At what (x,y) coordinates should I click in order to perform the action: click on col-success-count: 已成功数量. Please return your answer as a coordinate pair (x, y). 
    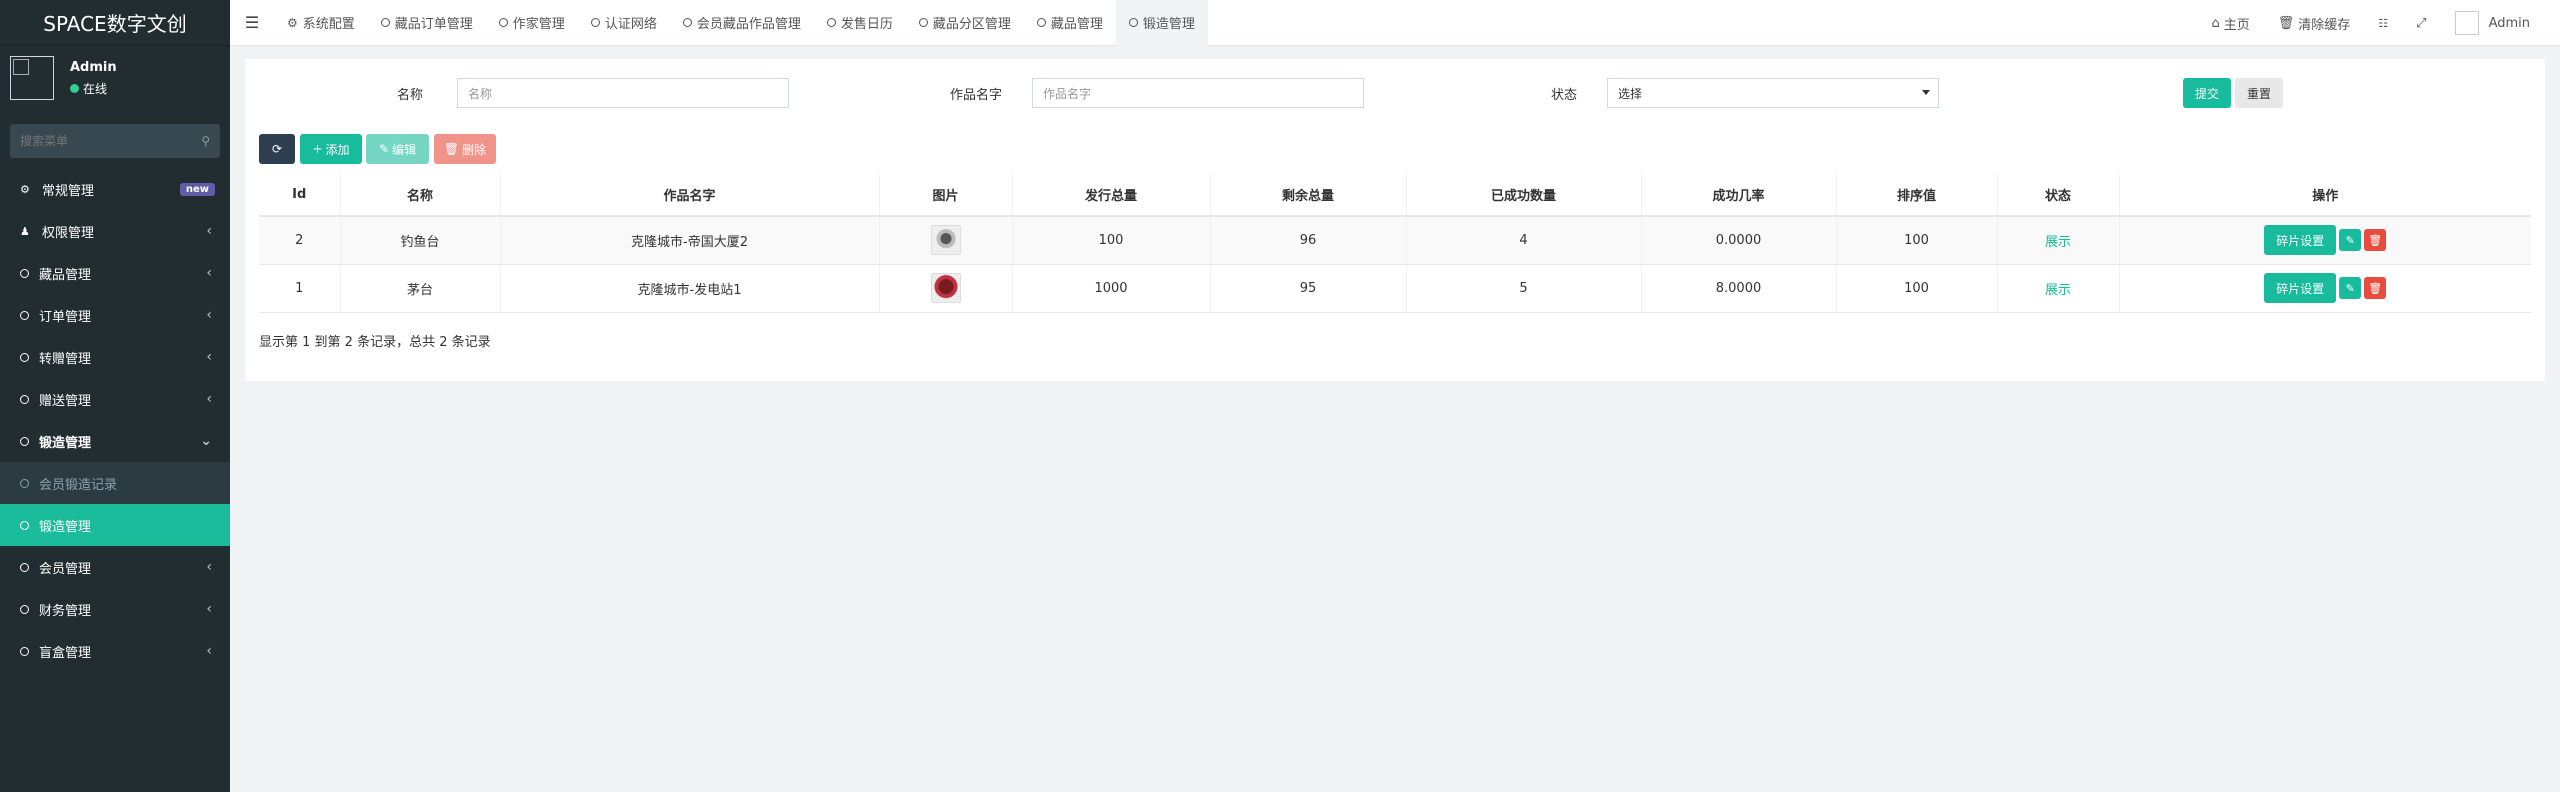
    Looking at the image, I should click on (1523, 195).